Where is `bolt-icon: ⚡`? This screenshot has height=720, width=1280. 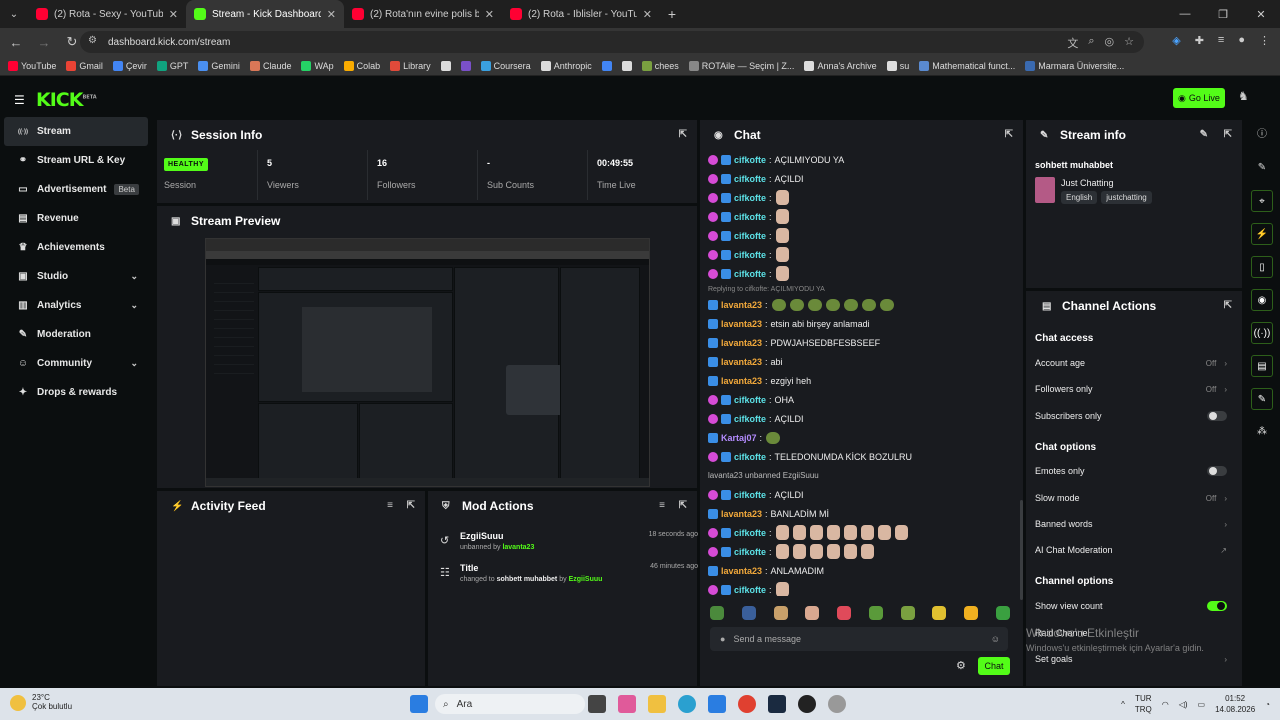
bolt-icon: ⚡ is located at coordinates (1262, 234).